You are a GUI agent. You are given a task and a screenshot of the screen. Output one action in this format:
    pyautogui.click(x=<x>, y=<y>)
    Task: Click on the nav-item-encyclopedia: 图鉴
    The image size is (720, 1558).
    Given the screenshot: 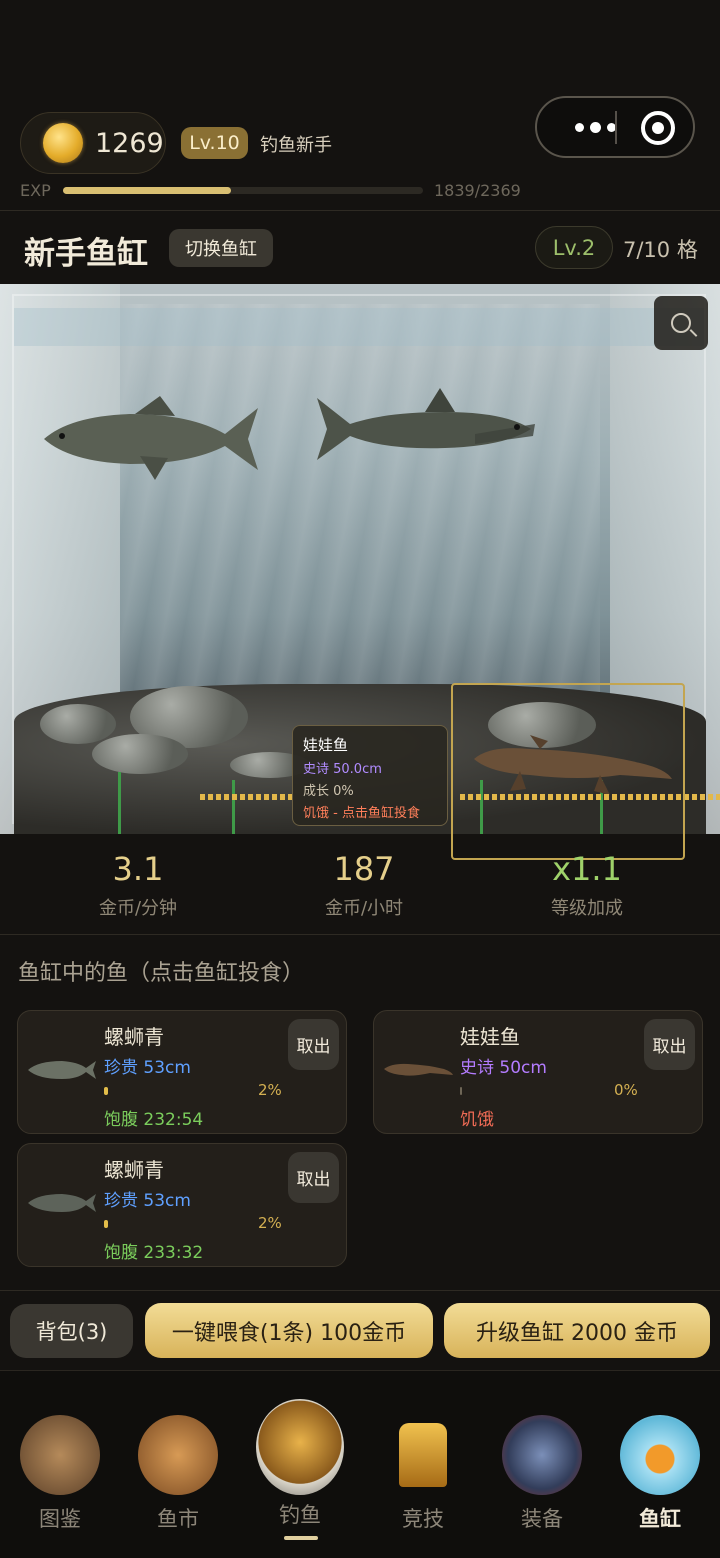 What is the action you would take?
    pyautogui.click(x=60, y=1464)
    